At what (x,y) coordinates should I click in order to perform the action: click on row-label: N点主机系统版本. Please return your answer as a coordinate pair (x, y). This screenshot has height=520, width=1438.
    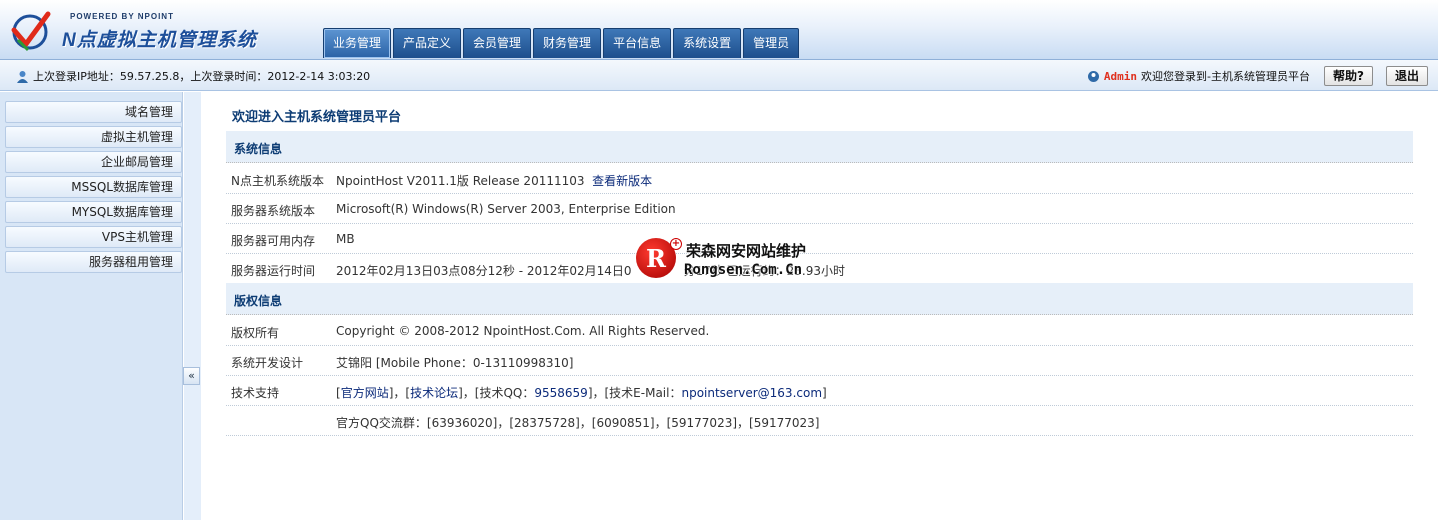
    Looking at the image, I should click on (277, 181).